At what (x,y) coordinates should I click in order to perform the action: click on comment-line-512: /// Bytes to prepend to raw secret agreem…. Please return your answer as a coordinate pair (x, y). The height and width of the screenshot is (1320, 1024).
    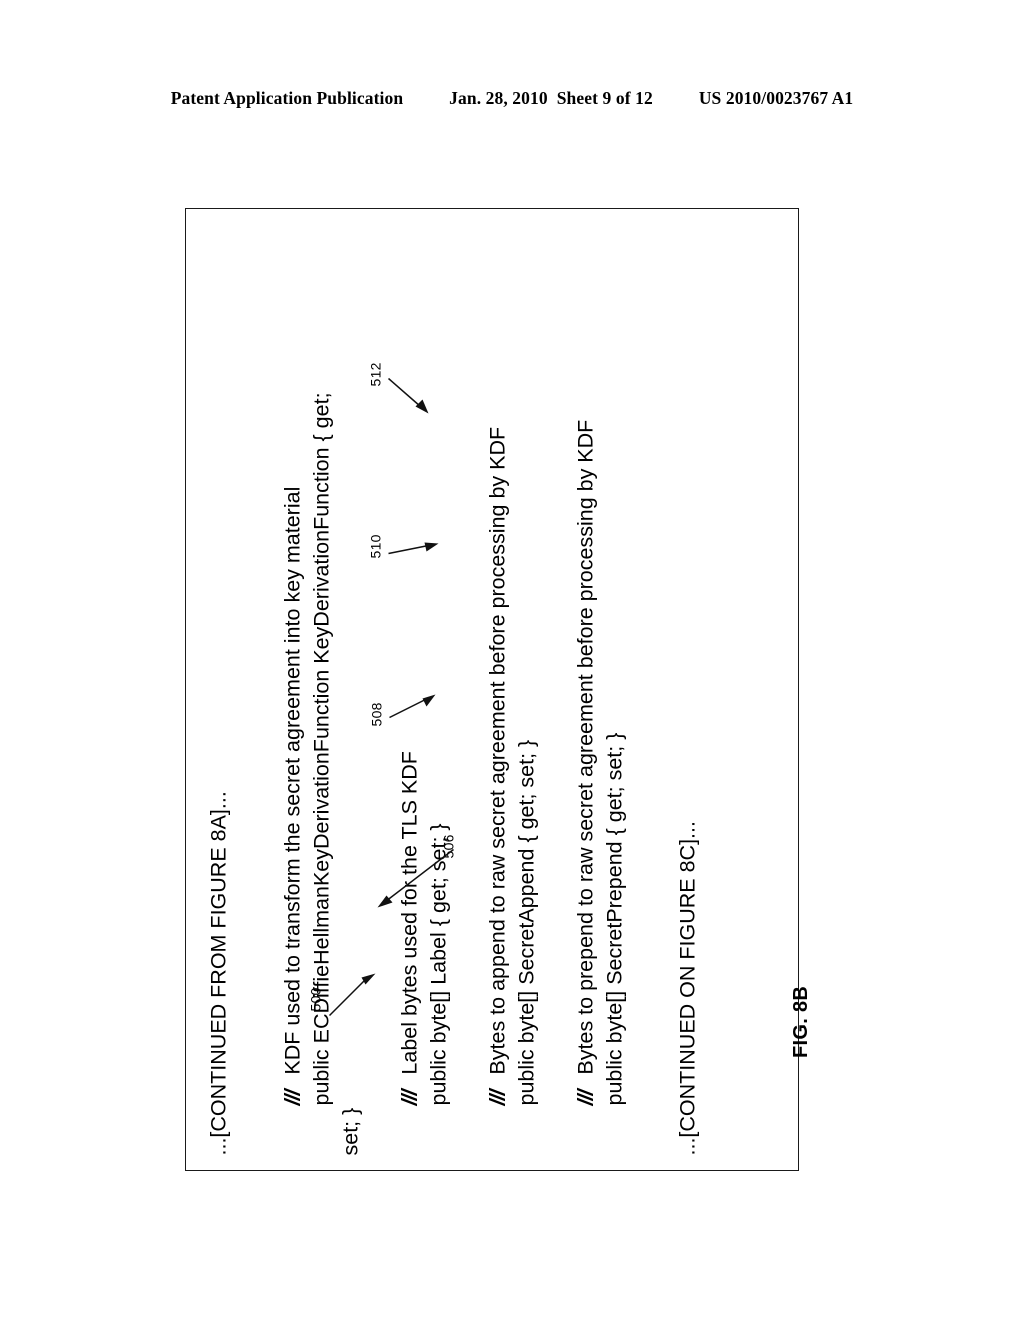
    Looking at the image, I should click on (586, 690).